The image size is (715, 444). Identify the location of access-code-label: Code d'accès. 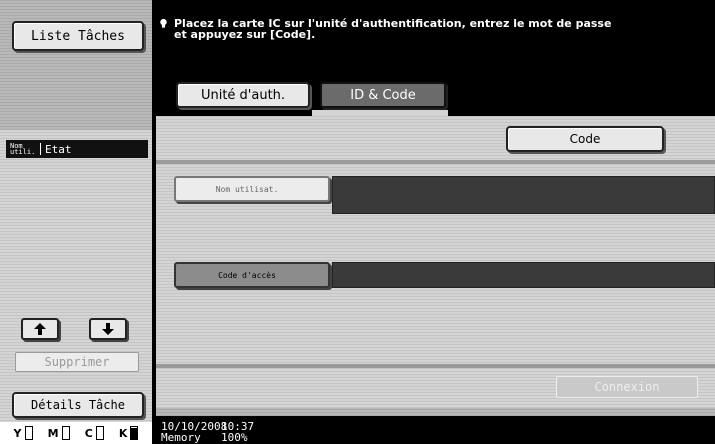
(247, 275).